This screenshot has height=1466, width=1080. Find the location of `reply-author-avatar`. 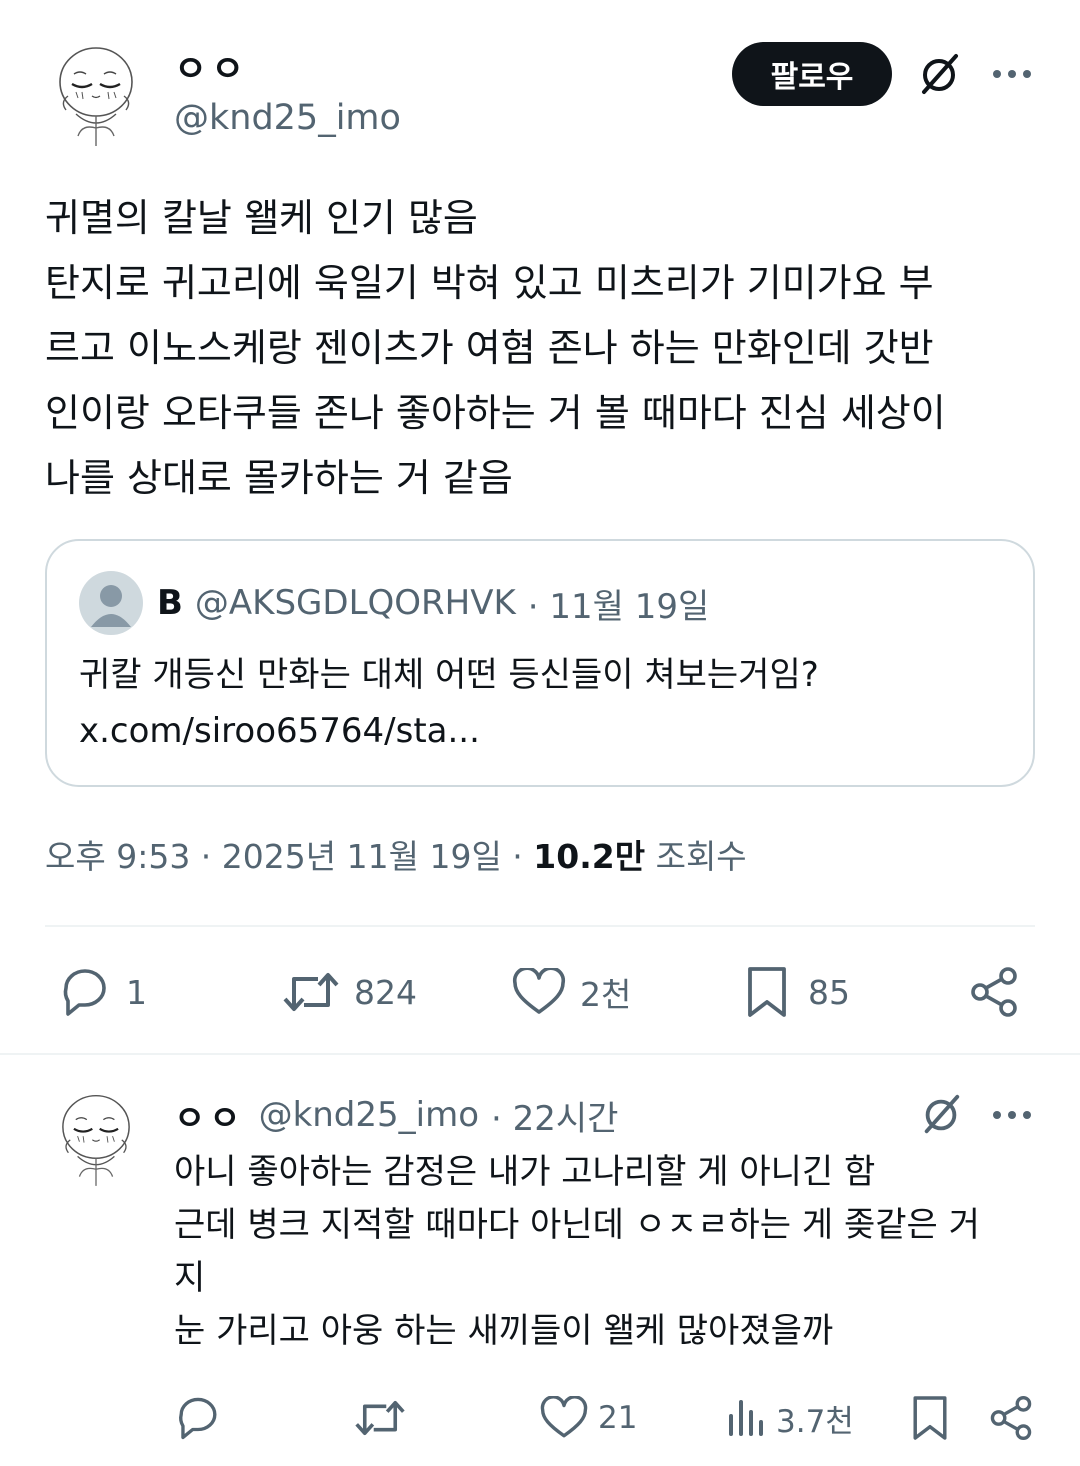

reply-author-avatar is located at coordinates (96, 1138).